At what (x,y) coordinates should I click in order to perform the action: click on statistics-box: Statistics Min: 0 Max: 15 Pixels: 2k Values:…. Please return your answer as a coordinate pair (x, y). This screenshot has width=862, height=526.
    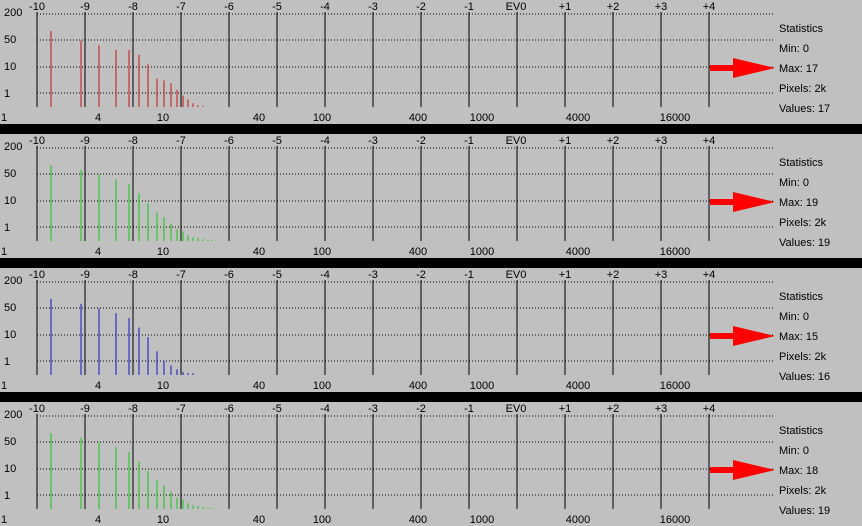
    Looking at the image, I should click on (820, 330).